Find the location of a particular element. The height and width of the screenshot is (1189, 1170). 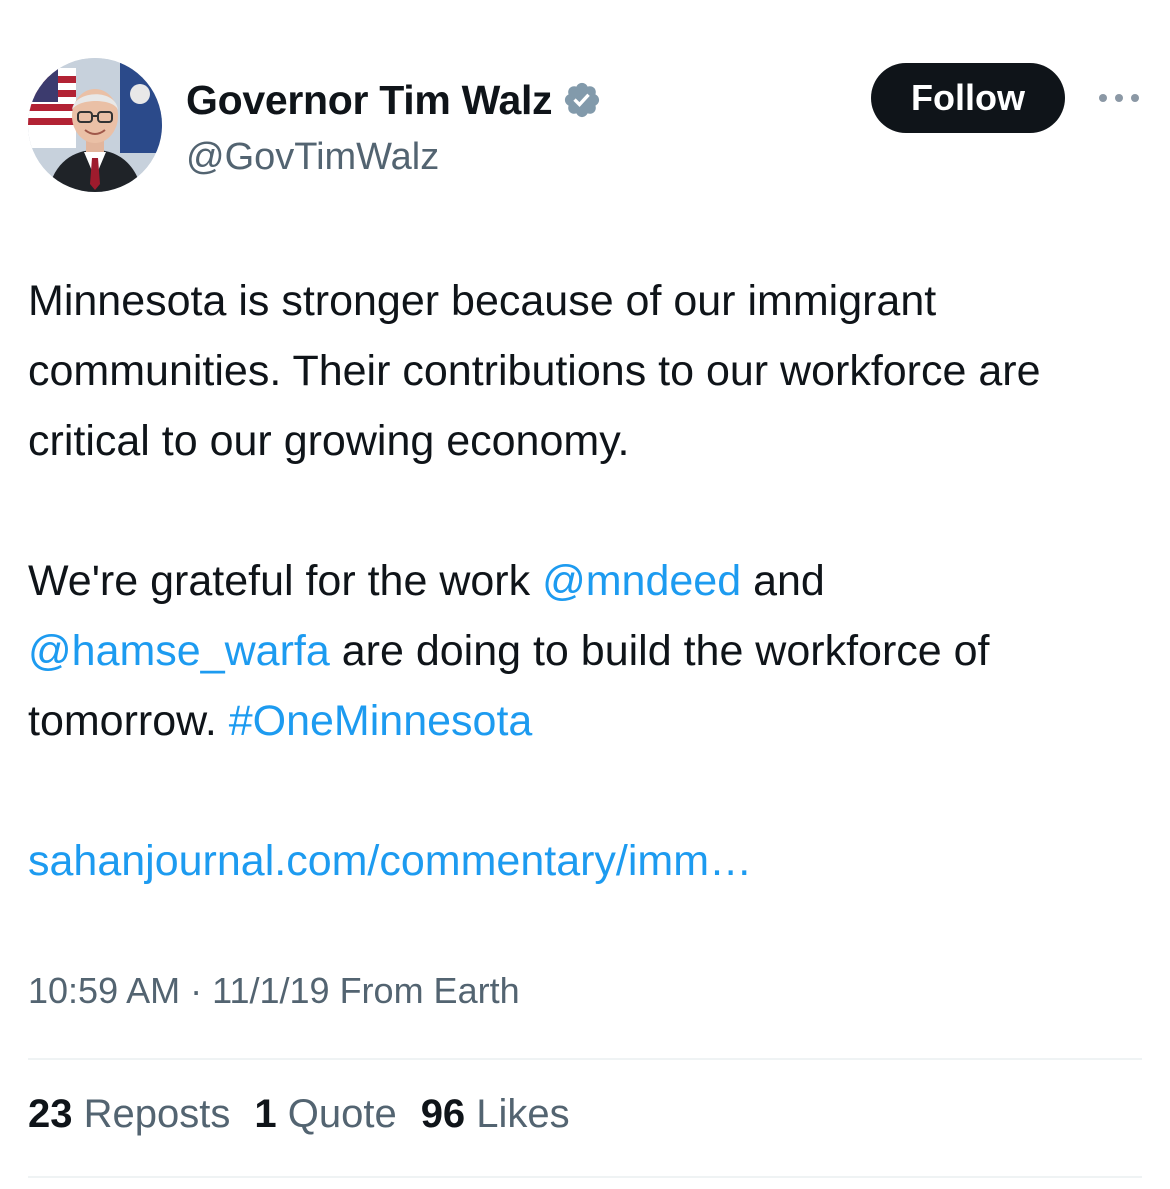

follow-button: Follow is located at coordinates (968, 98).